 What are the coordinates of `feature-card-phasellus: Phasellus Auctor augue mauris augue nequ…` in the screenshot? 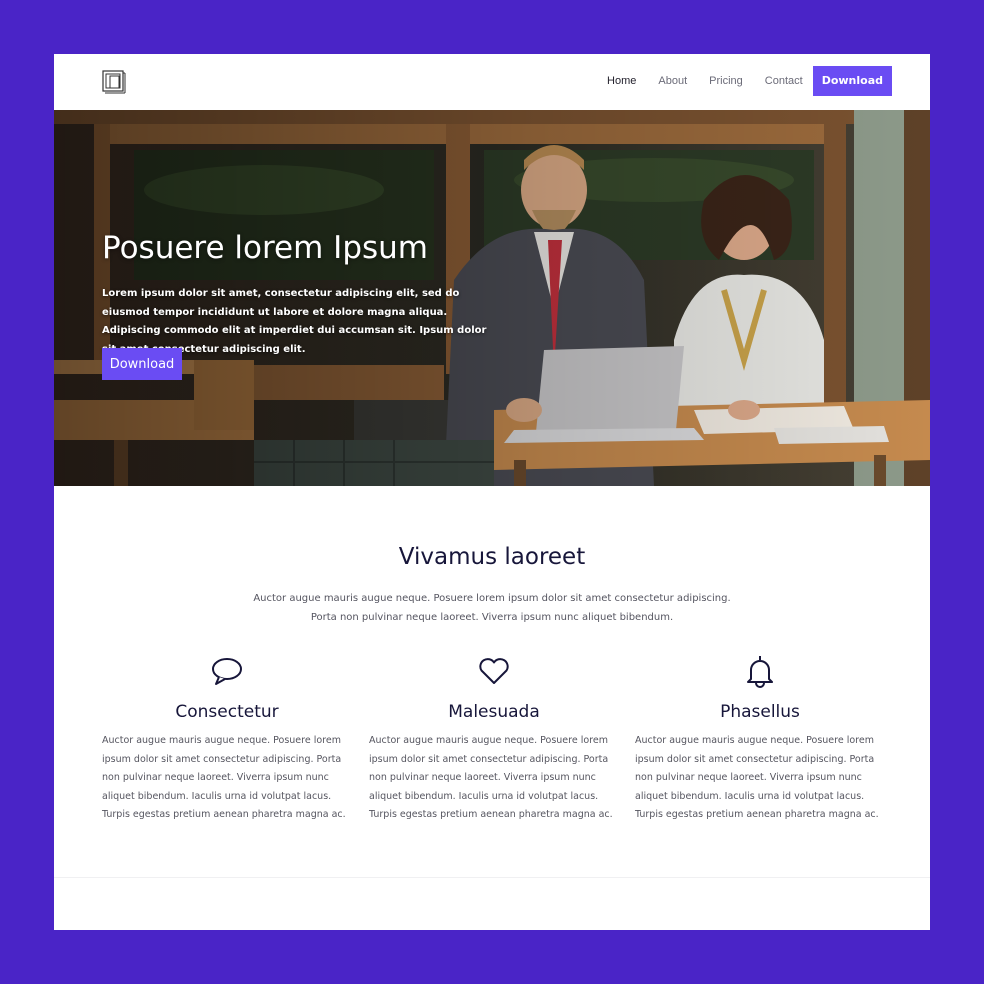 It's located at (760, 739).